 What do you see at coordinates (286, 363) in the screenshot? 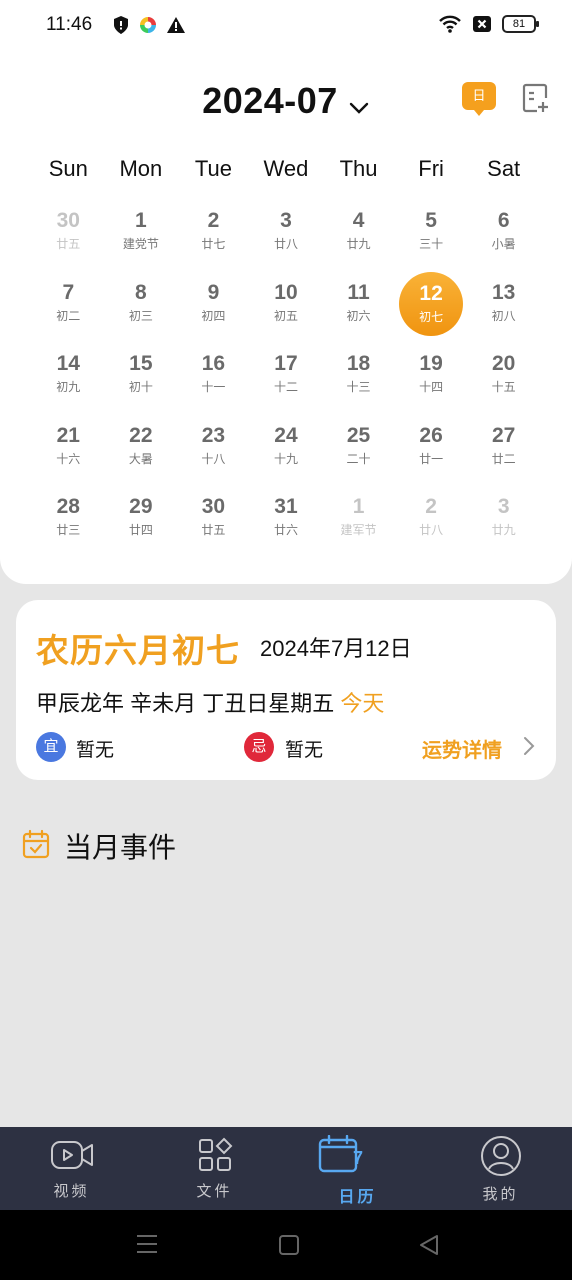
I see `day-number: 17` at bounding box center [286, 363].